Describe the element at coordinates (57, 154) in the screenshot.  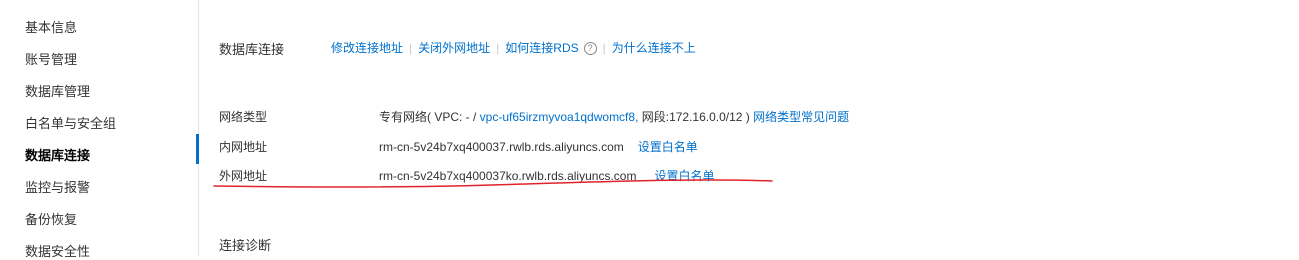
I see `sidebar-item-db-connection: 数据库连接` at that location.